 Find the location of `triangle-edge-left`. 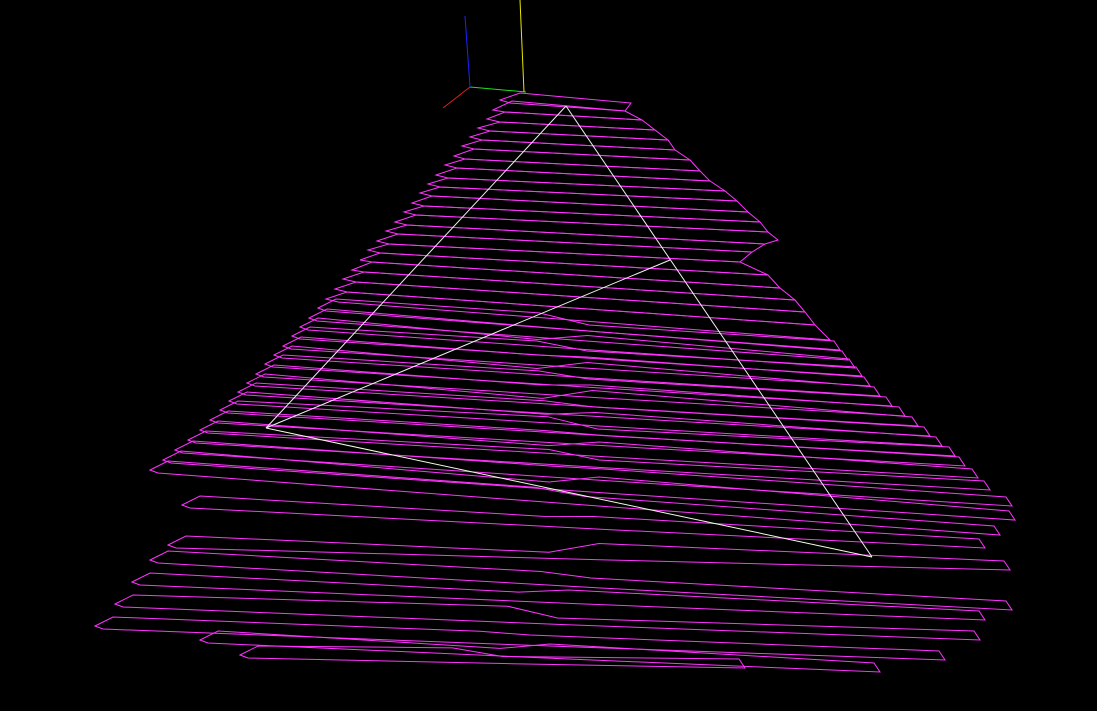

triangle-edge-left is located at coordinates (416, 267).